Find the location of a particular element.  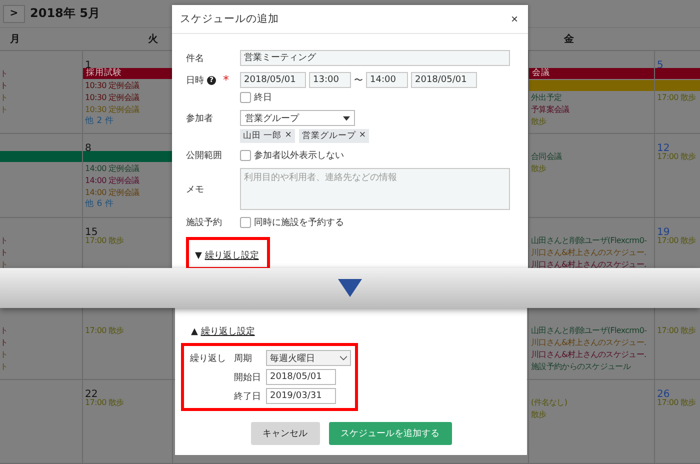

weekday-header: 火 is located at coordinates (153, 39).